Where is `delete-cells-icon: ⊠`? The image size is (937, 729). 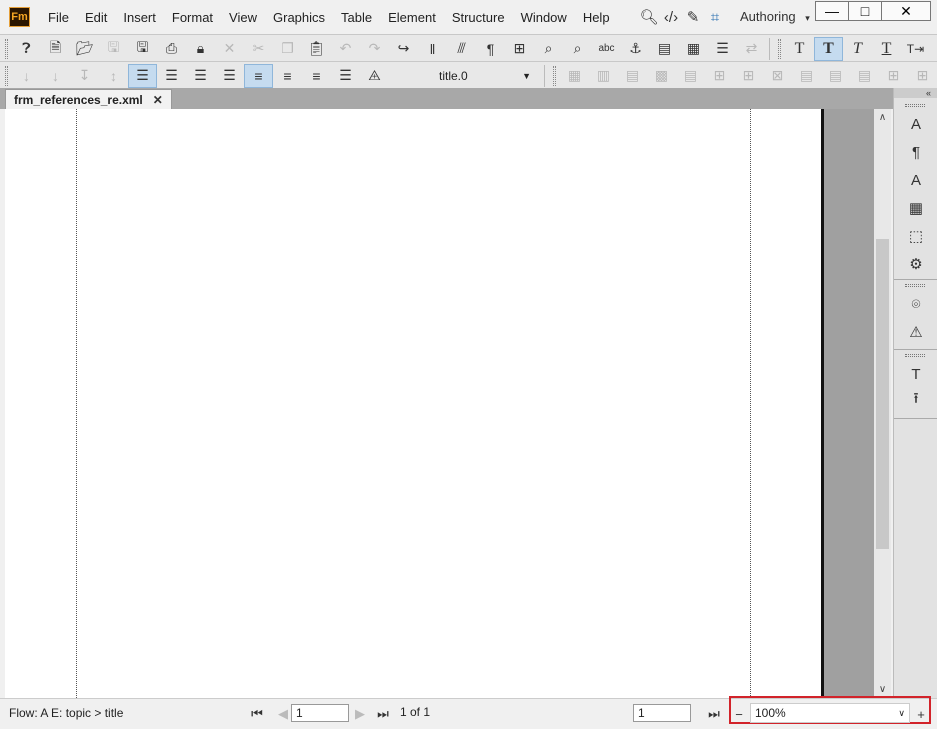
delete-cells-icon: ⊠ is located at coordinates (777, 76).